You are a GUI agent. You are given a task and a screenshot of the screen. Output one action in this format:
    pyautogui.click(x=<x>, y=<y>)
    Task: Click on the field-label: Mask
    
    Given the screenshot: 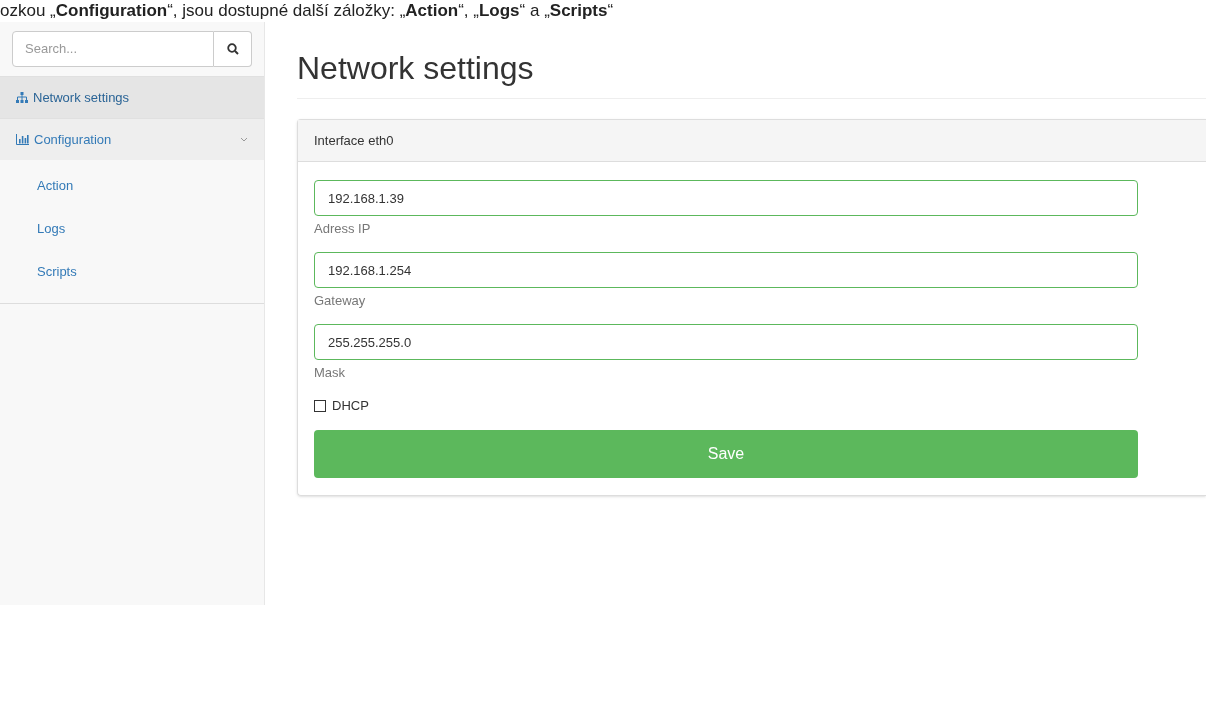 What is the action you would take?
    pyautogui.click(x=330, y=372)
    